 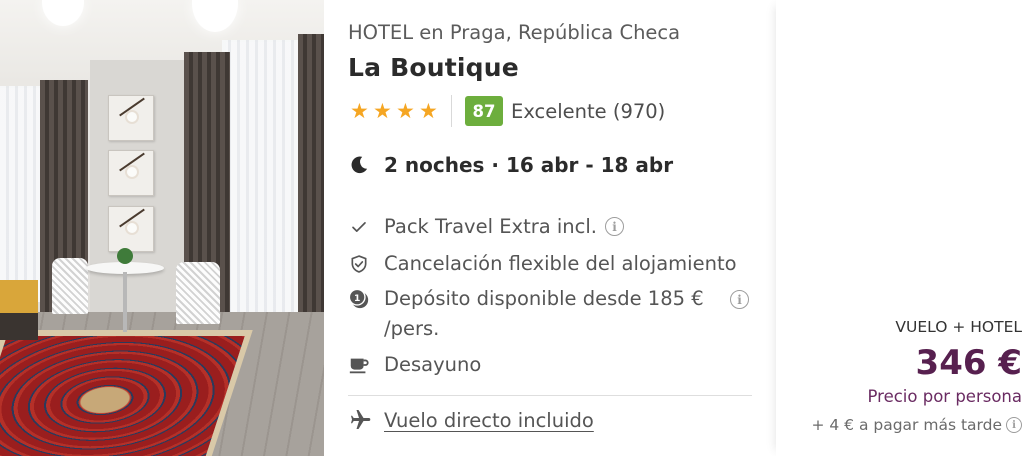 I want to click on check-icon, so click(x=359, y=227).